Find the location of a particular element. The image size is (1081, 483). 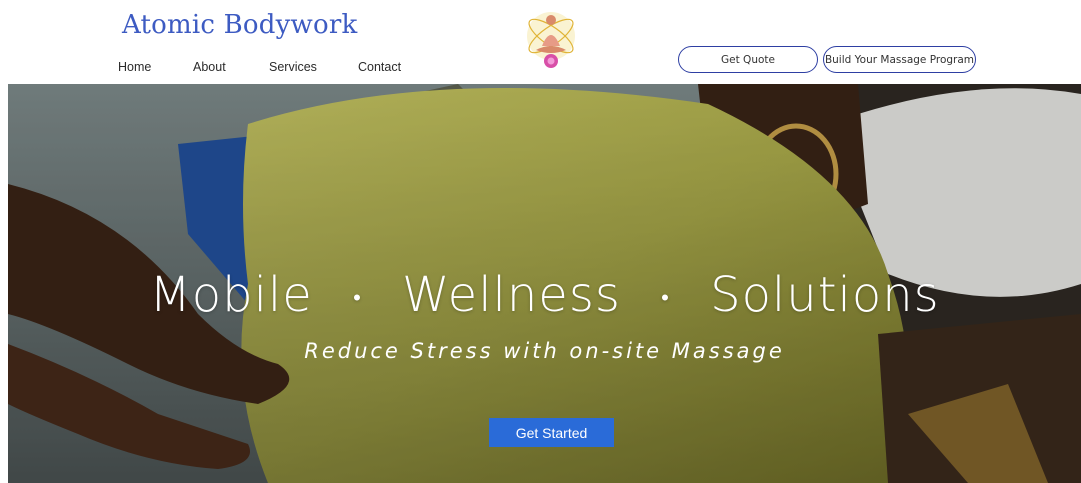

nav-services: Services is located at coordinates (293, 67).